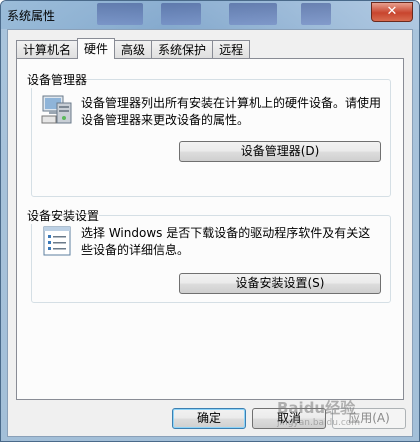  Describe the element at coordinates (57, 79) in the screenshot. I see `device-manager-group-label: 设备管理器` at that location.